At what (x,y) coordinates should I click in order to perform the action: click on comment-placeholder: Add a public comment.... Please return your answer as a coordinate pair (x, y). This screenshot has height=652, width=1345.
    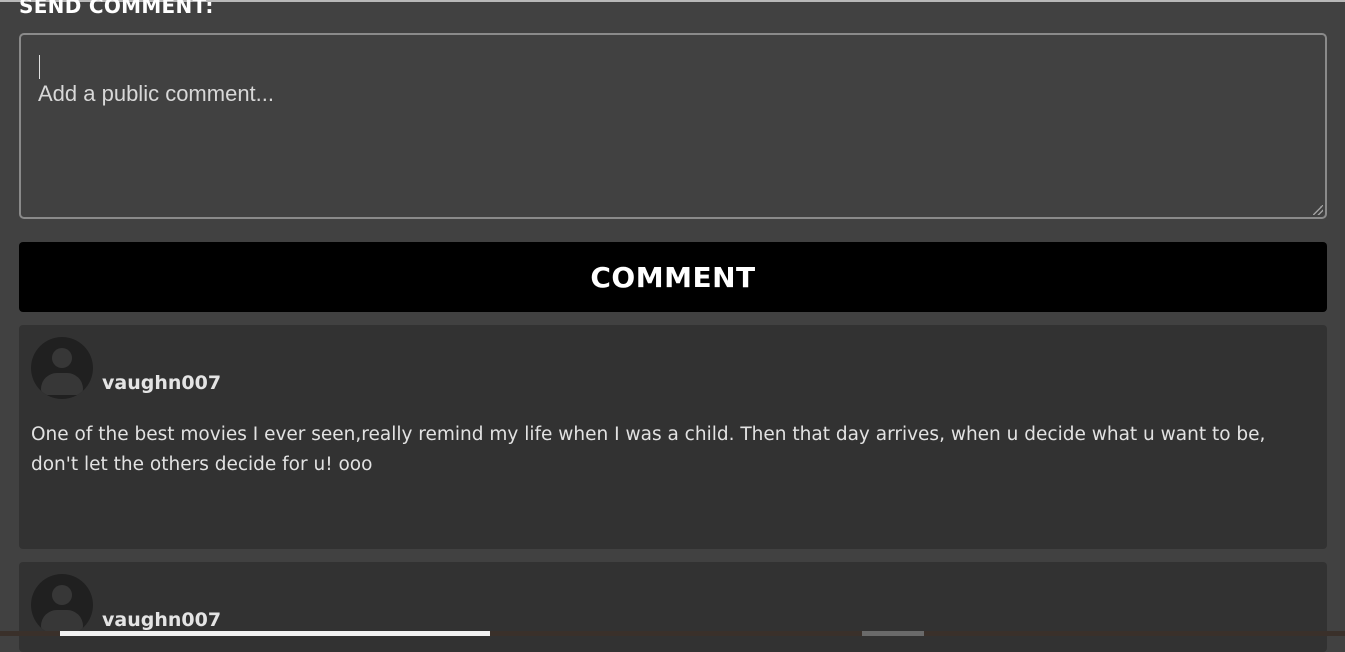
    Looking at the image, I should click on (156, 93).